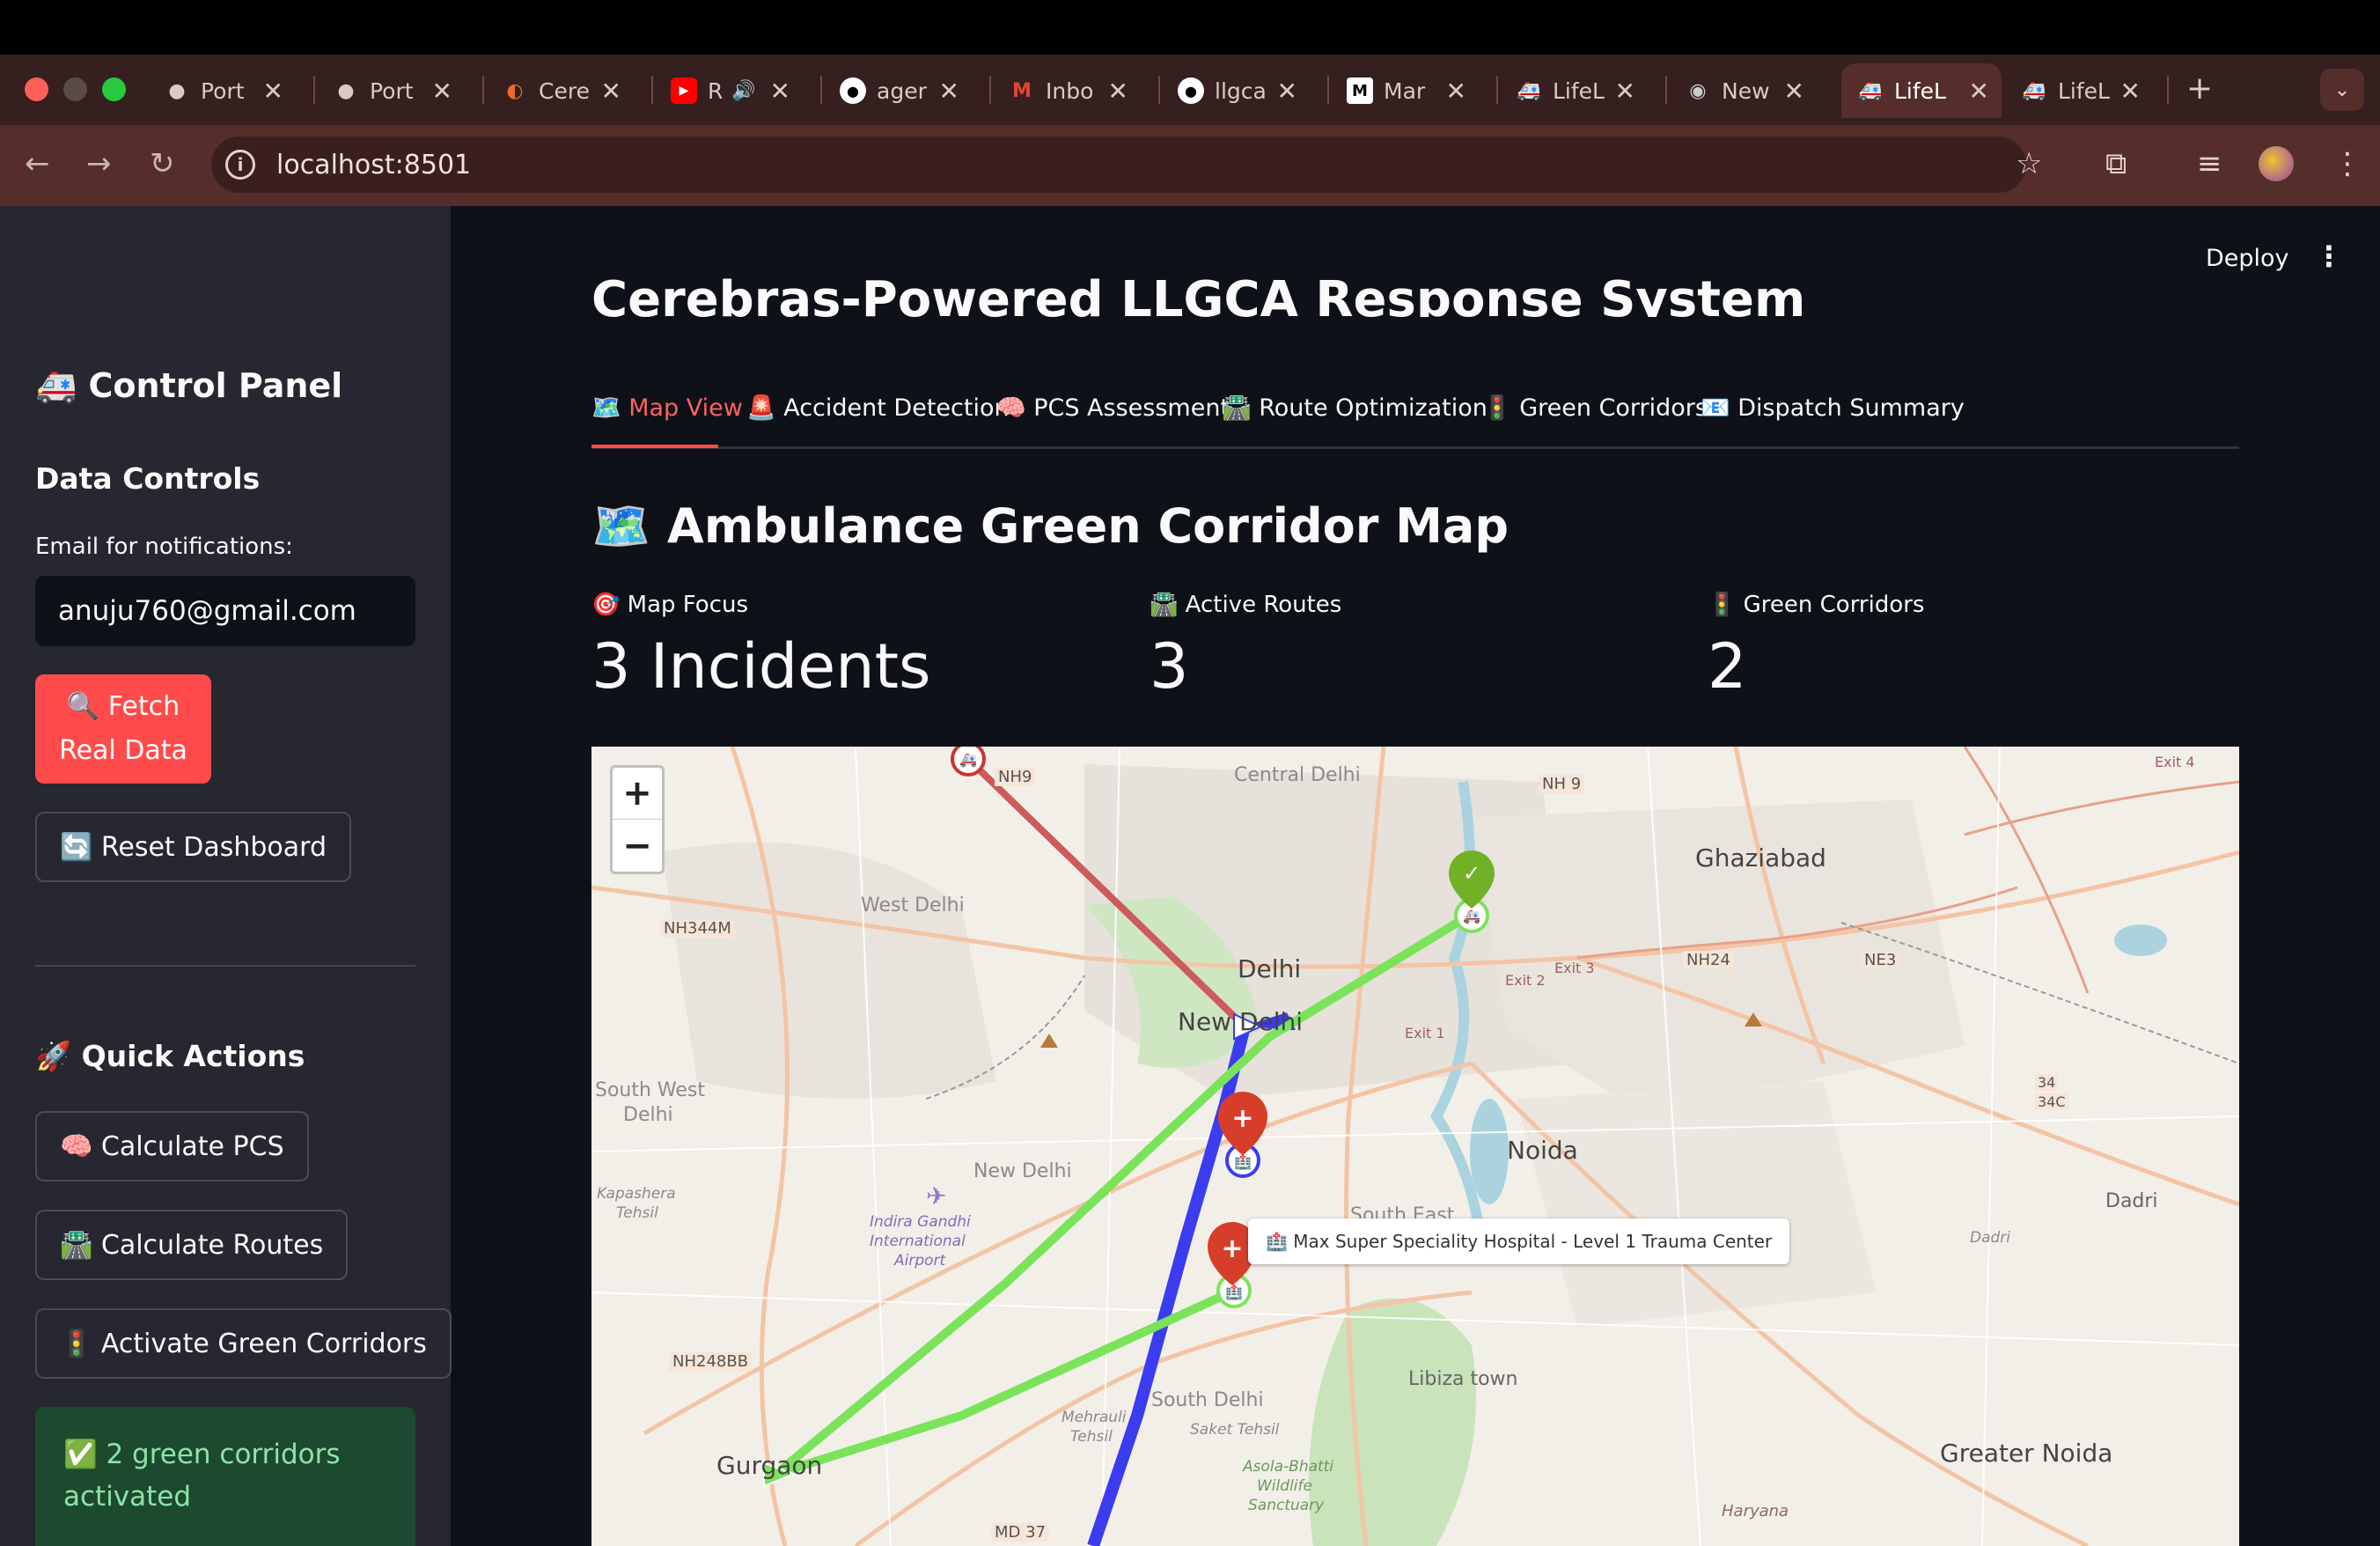 The image size is (2380, 1546). Describe the element at coordinates (170, 1056) in the screenshot. I see `quick-actions-heading: 🚀 Quick Actions` at that location.